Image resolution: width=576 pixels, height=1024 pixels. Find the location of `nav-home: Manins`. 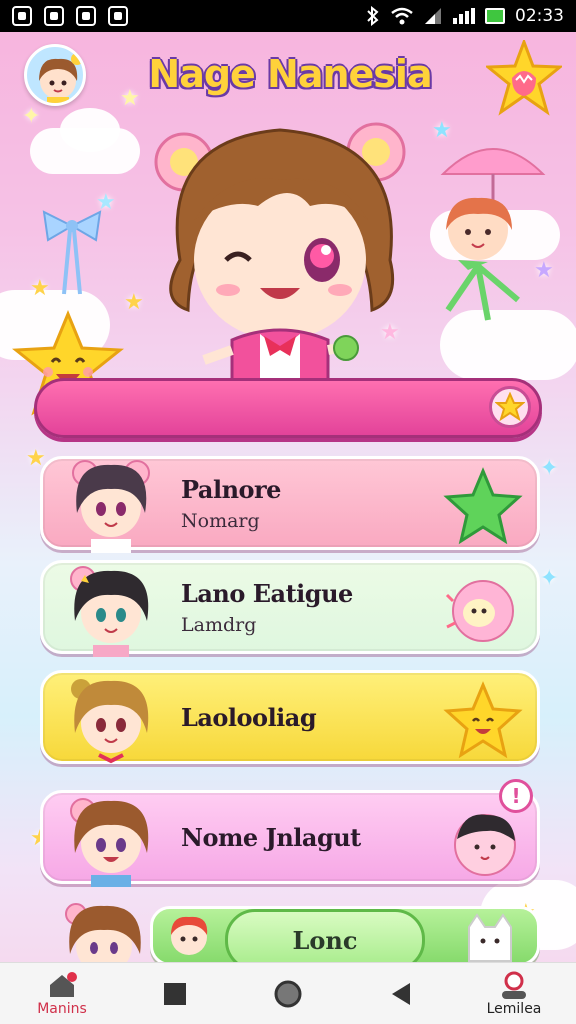

nav-home: Manins is located at coordinates (62, 993).